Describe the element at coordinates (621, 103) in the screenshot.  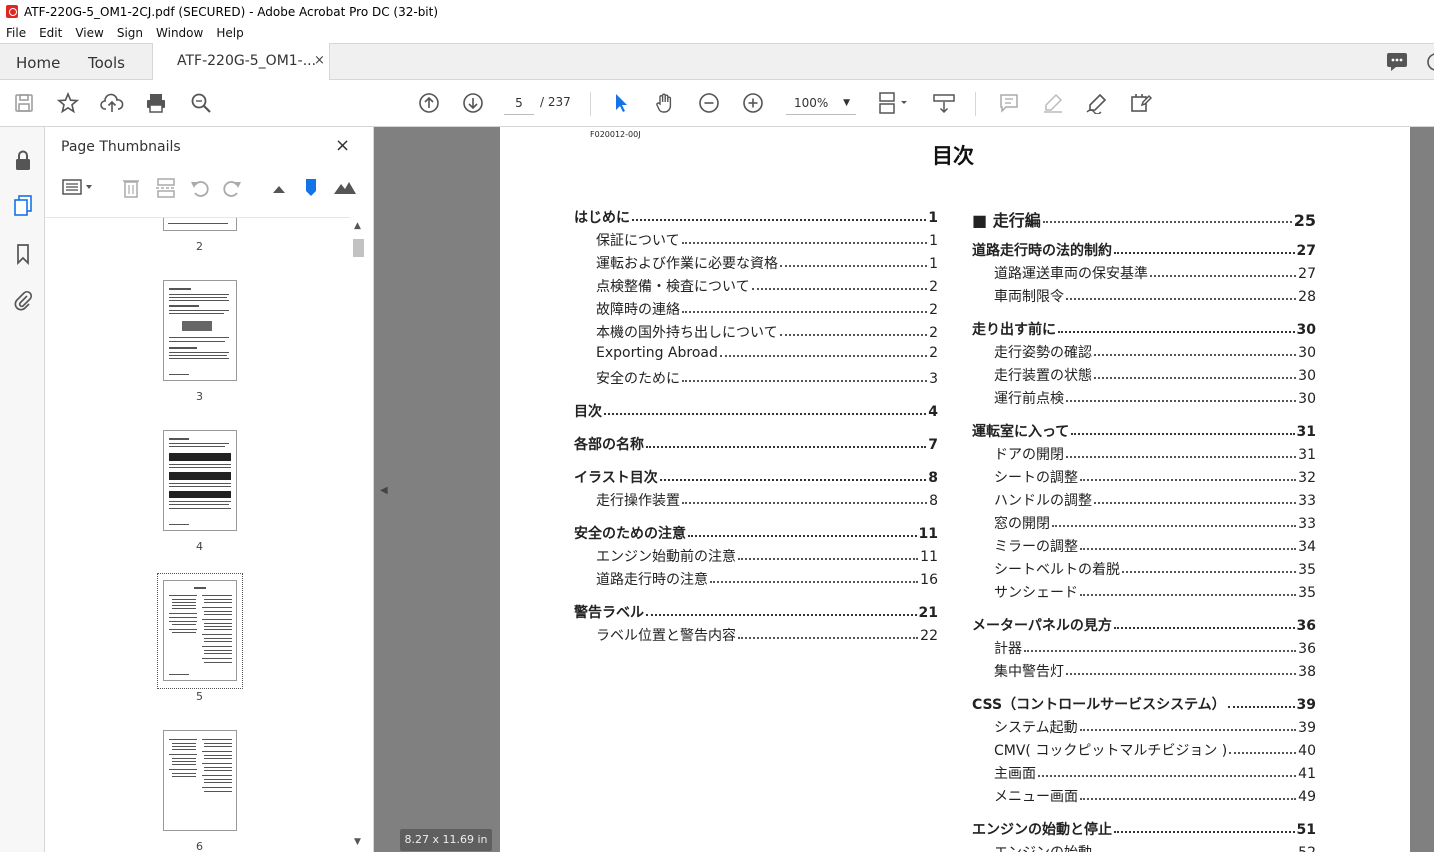
I see `select-cursor-icon` at that location.